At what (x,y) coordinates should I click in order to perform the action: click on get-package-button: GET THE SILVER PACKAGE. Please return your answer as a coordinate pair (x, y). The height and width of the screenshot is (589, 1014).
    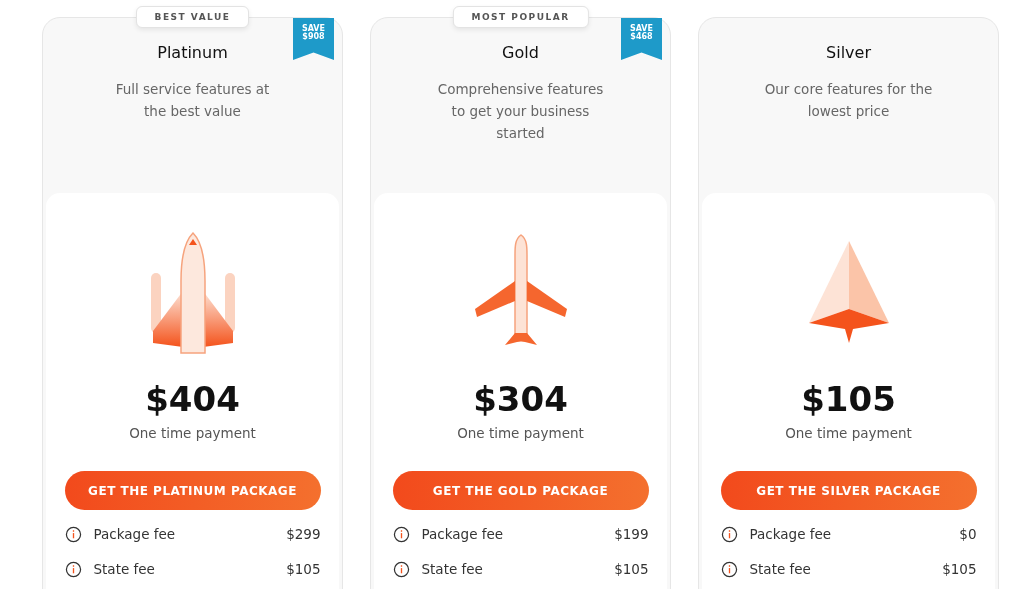
    Looking at the image, I should click on (848, 490).